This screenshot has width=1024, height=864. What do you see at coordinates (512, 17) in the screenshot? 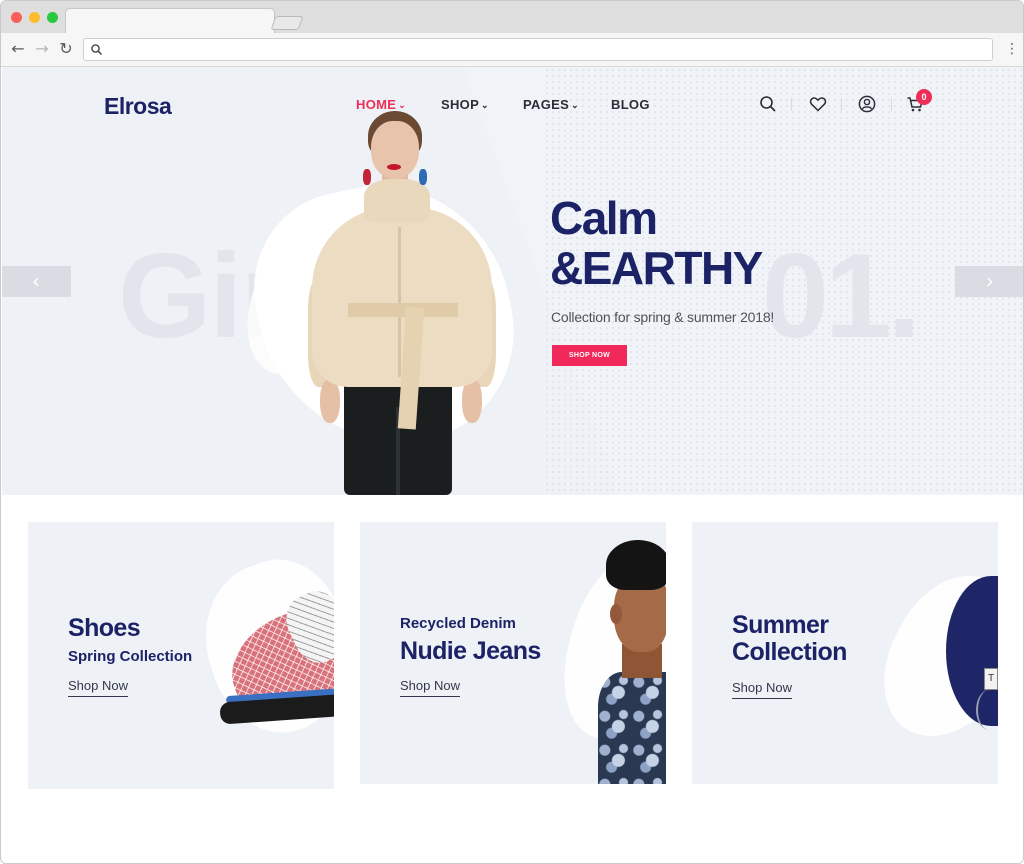
I see `browser-titlebar` at bounding box center [512, 17].